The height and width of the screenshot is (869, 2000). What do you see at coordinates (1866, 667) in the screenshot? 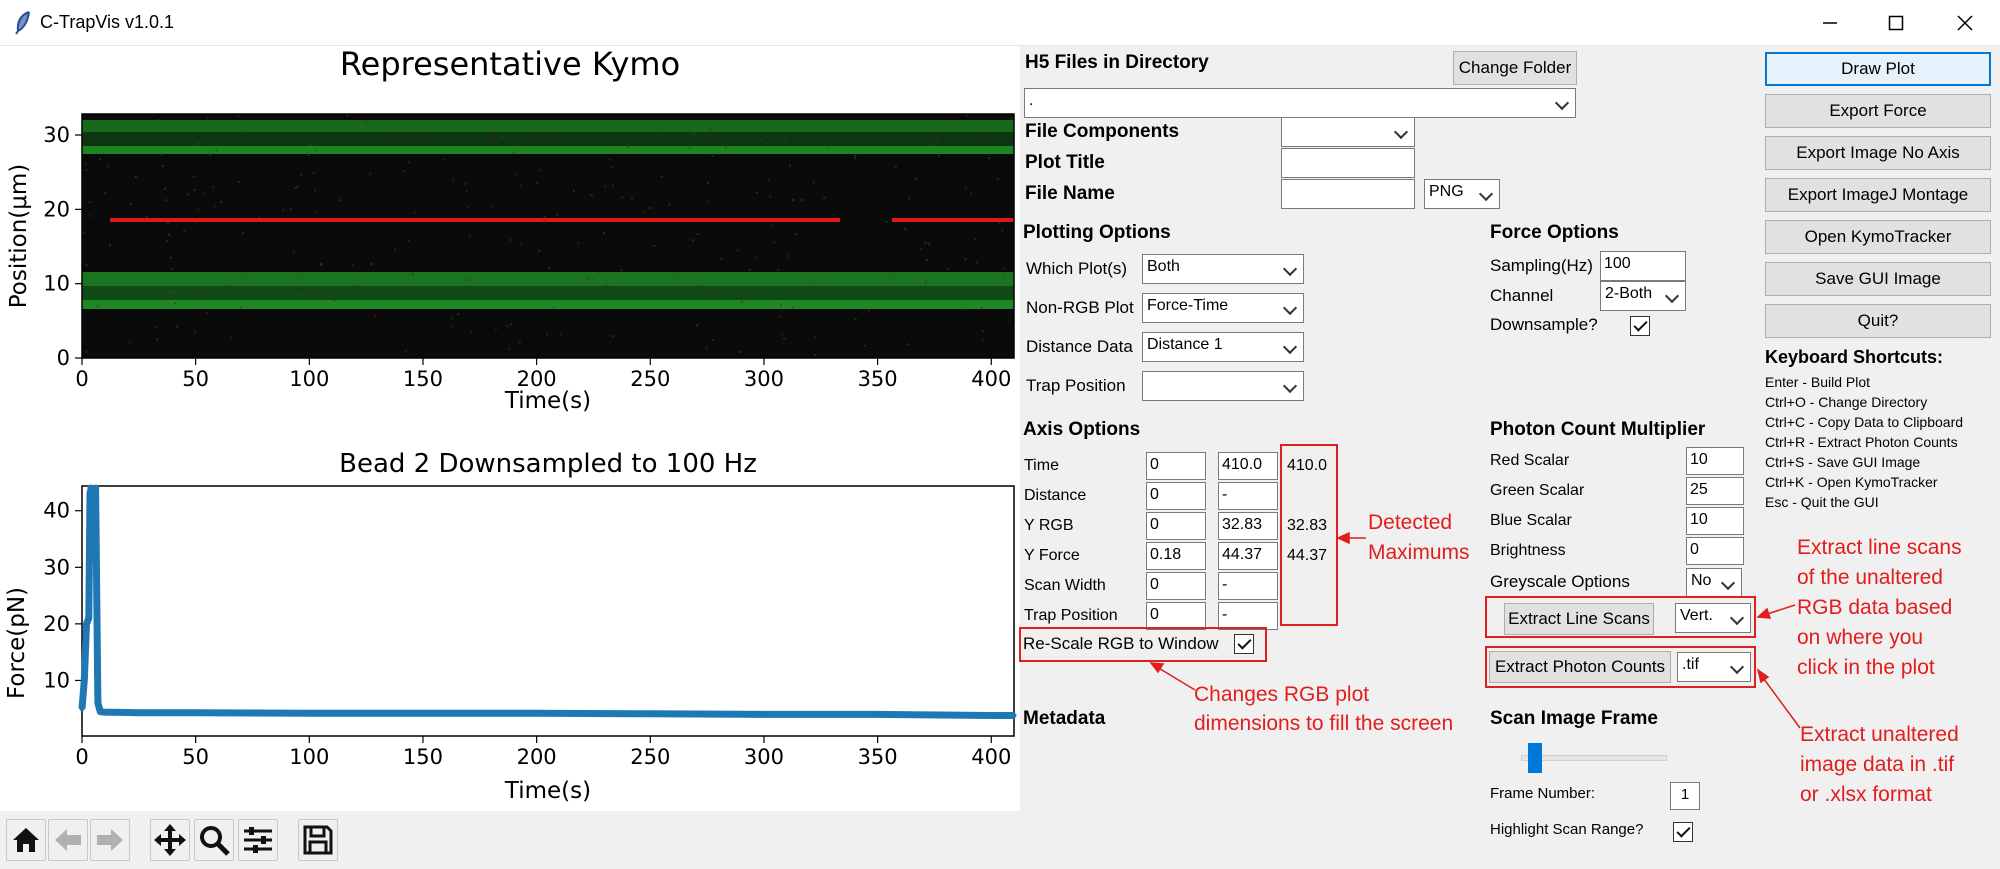
I see `annotation-lines-line5: click in the plot` at bounding box center [1866, 667].